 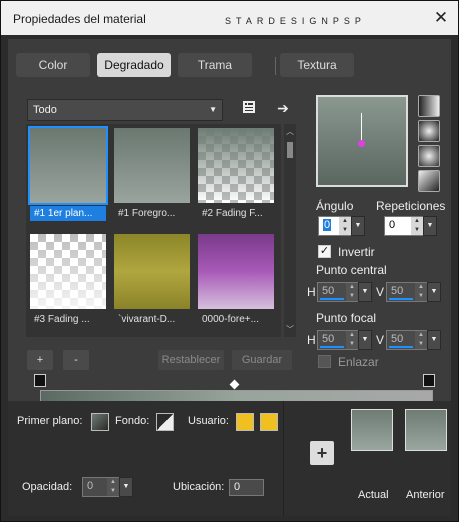 I want to click on focal-h-spinner: 50 ▲ ▼ ▼, so click(x=344, y=340).